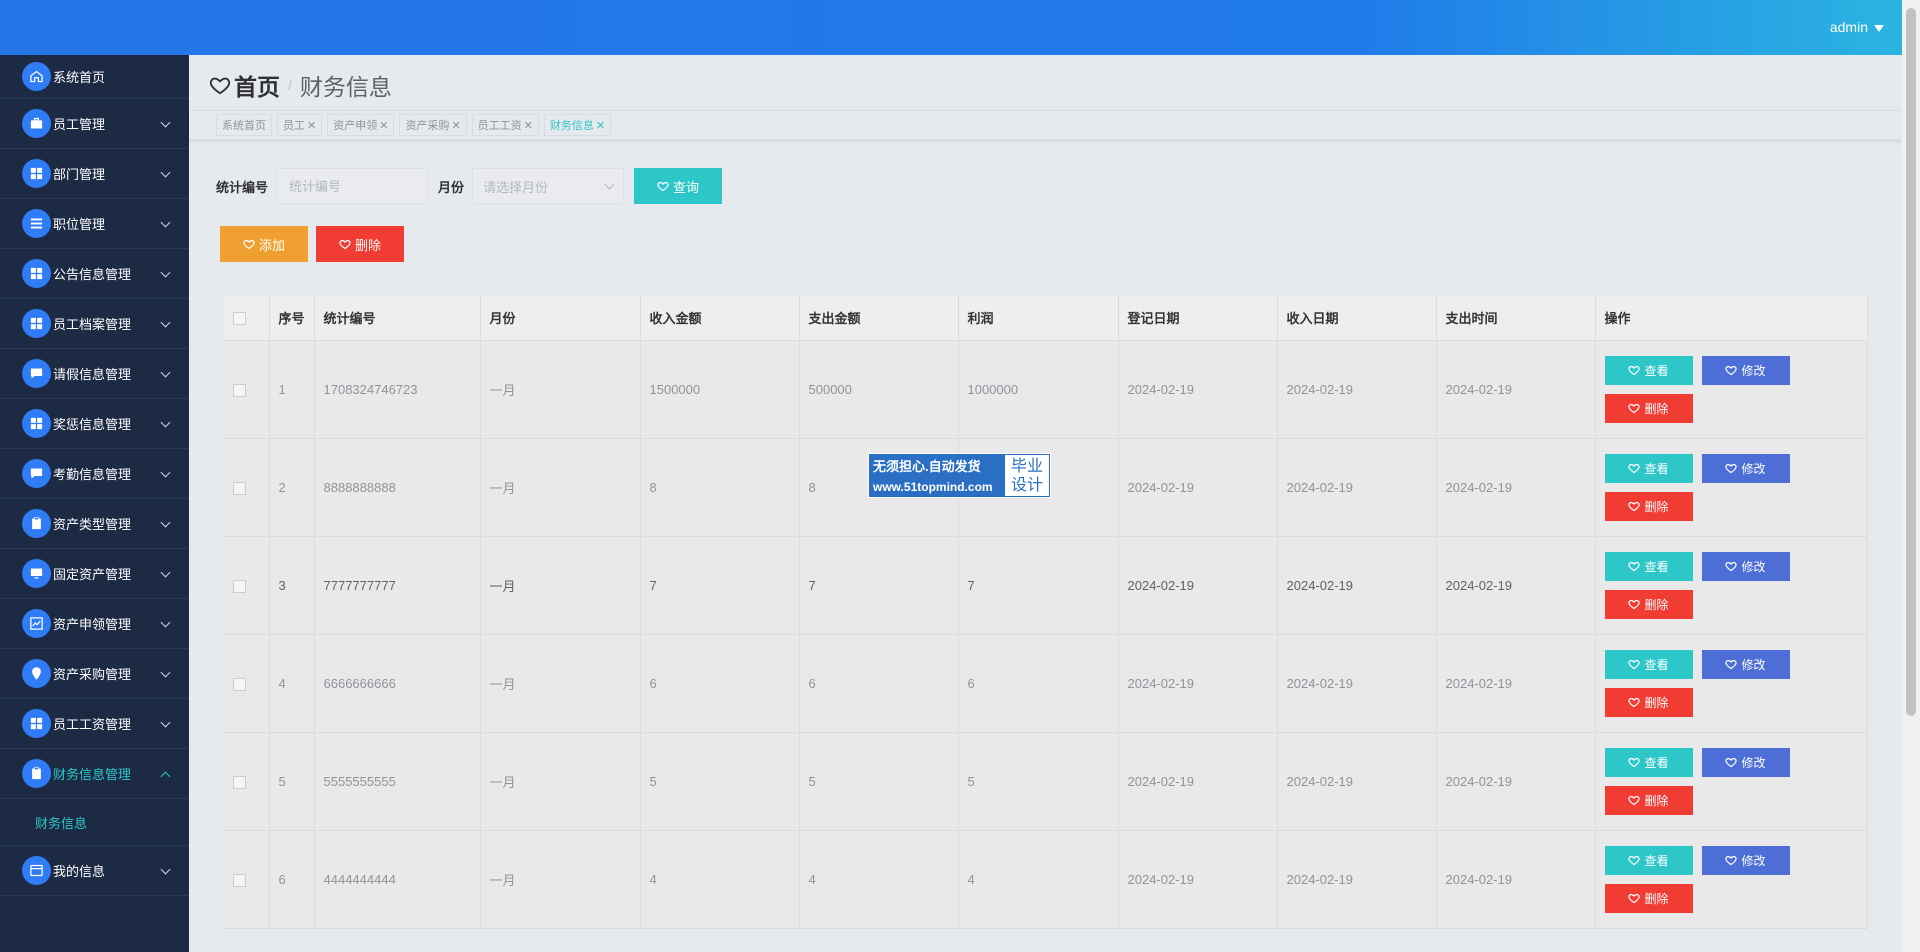 This screenshot has height=952, width=1920. Describe the element at coordinates (94, 424) in the screenshot. I see `sidebar-item-7: 奖惩信息管理` at that location.